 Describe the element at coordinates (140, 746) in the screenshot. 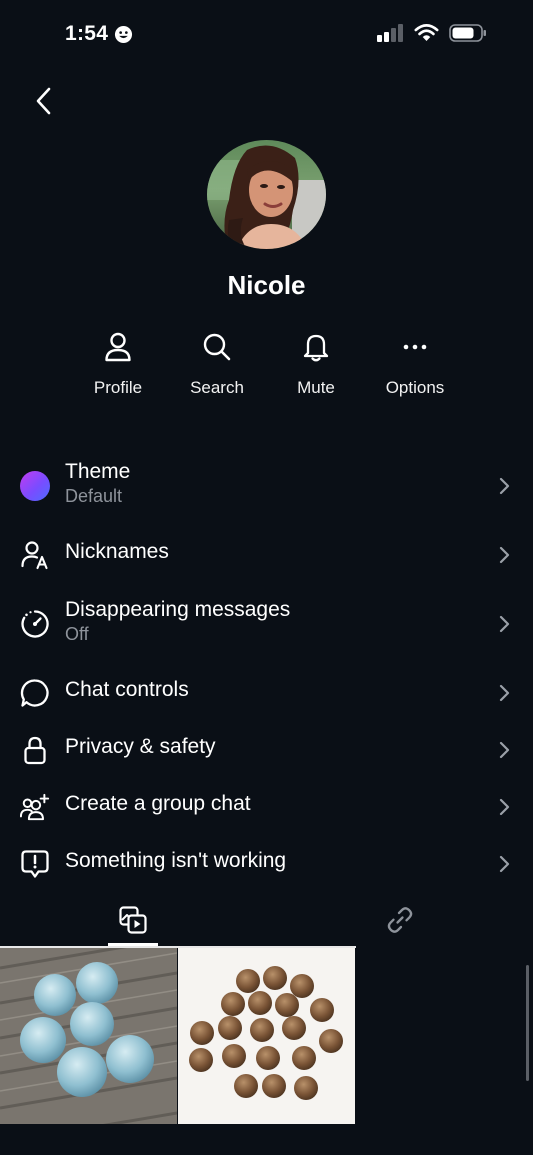

I see `privacy-safety-title: Privacy & safety` at that location.